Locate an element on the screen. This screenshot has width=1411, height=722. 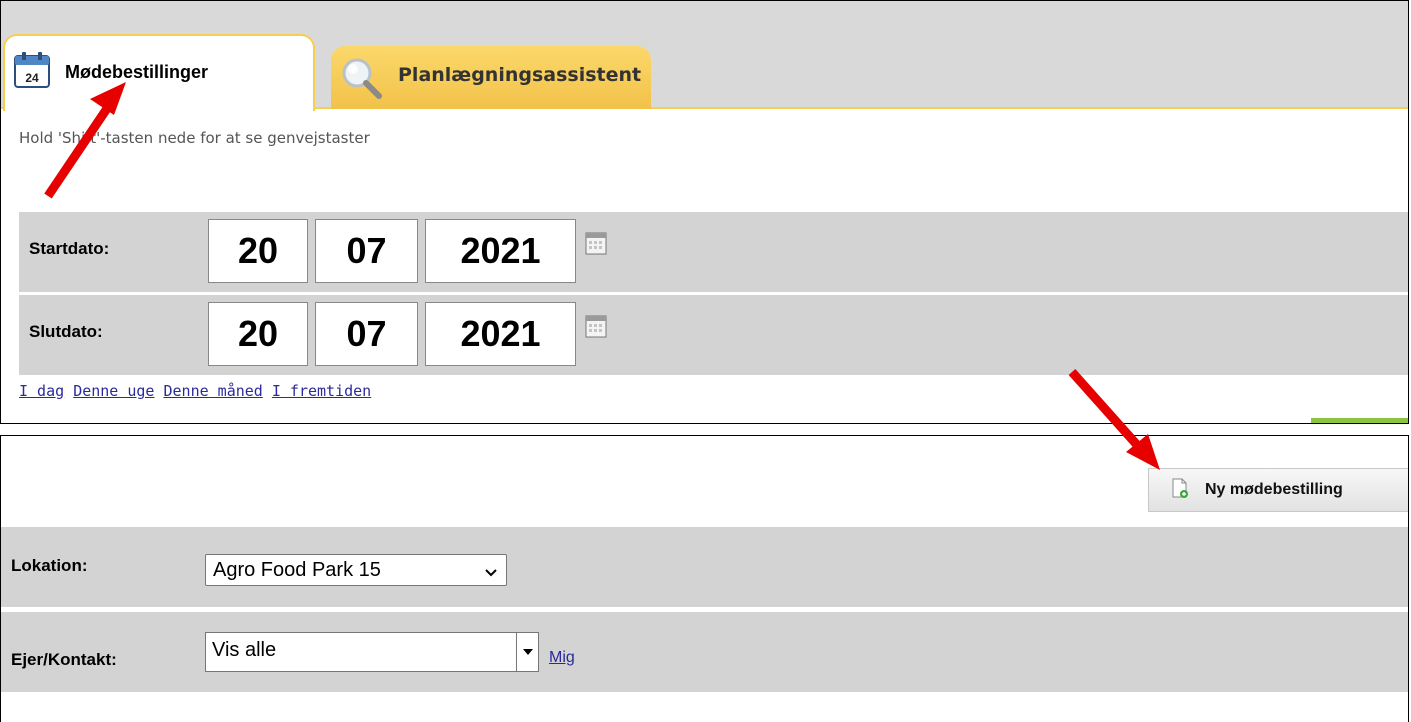
start-day-input: 20 is located at coordinates (258, 251).